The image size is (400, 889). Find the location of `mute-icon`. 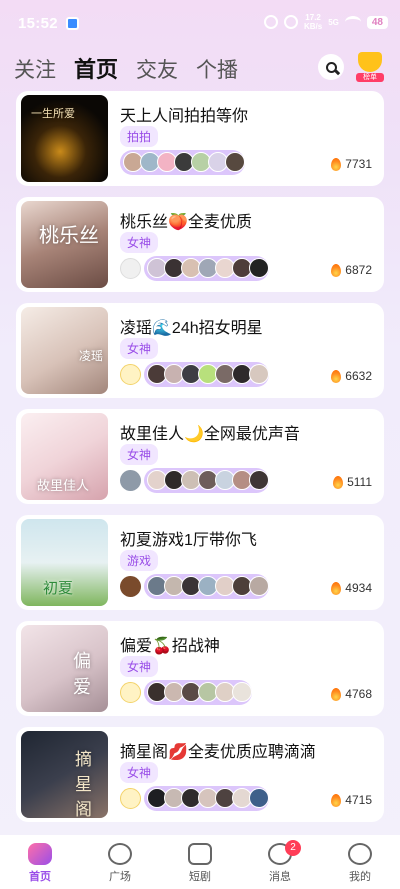

mute-icon is located at coordinates (290, 22).